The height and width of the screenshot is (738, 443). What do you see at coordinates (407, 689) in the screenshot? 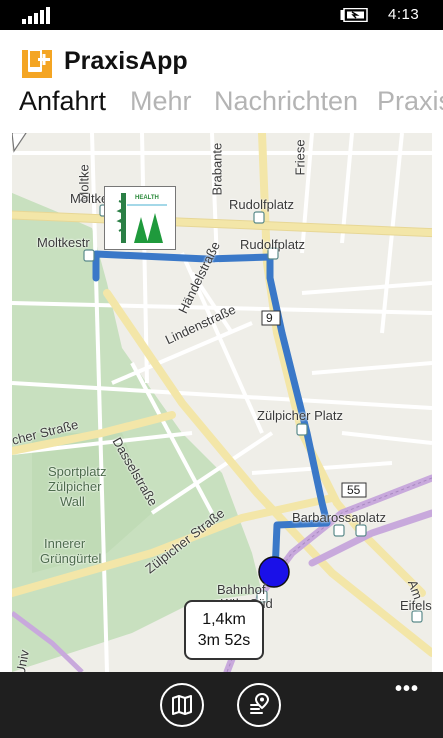
I see `more-options-button: •••` at bounding box center [407, 689].